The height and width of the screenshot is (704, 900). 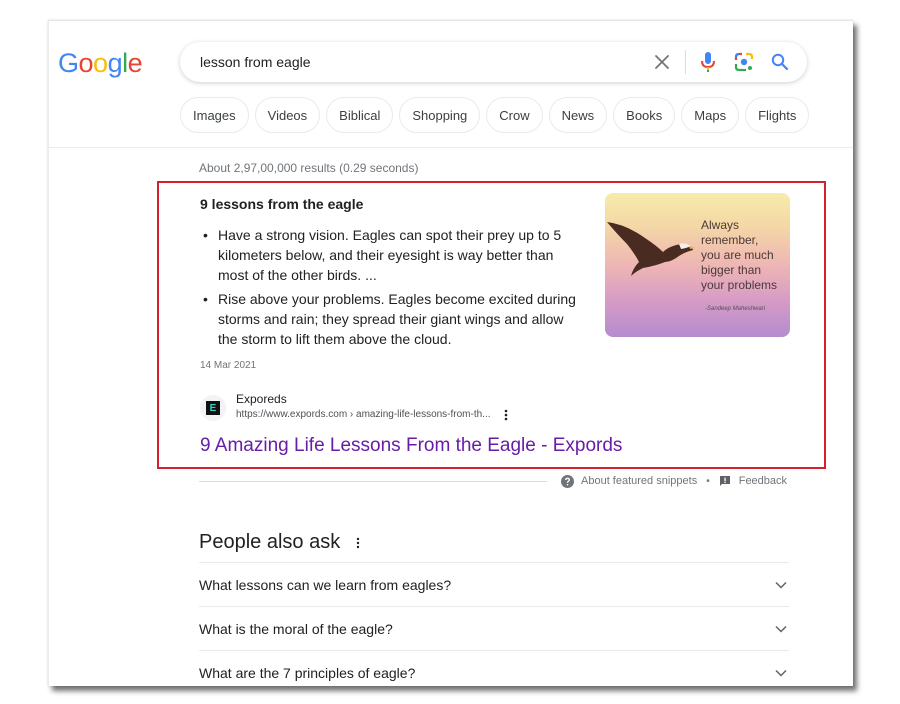 I want to click on search-button, so click(x=780, y=62).